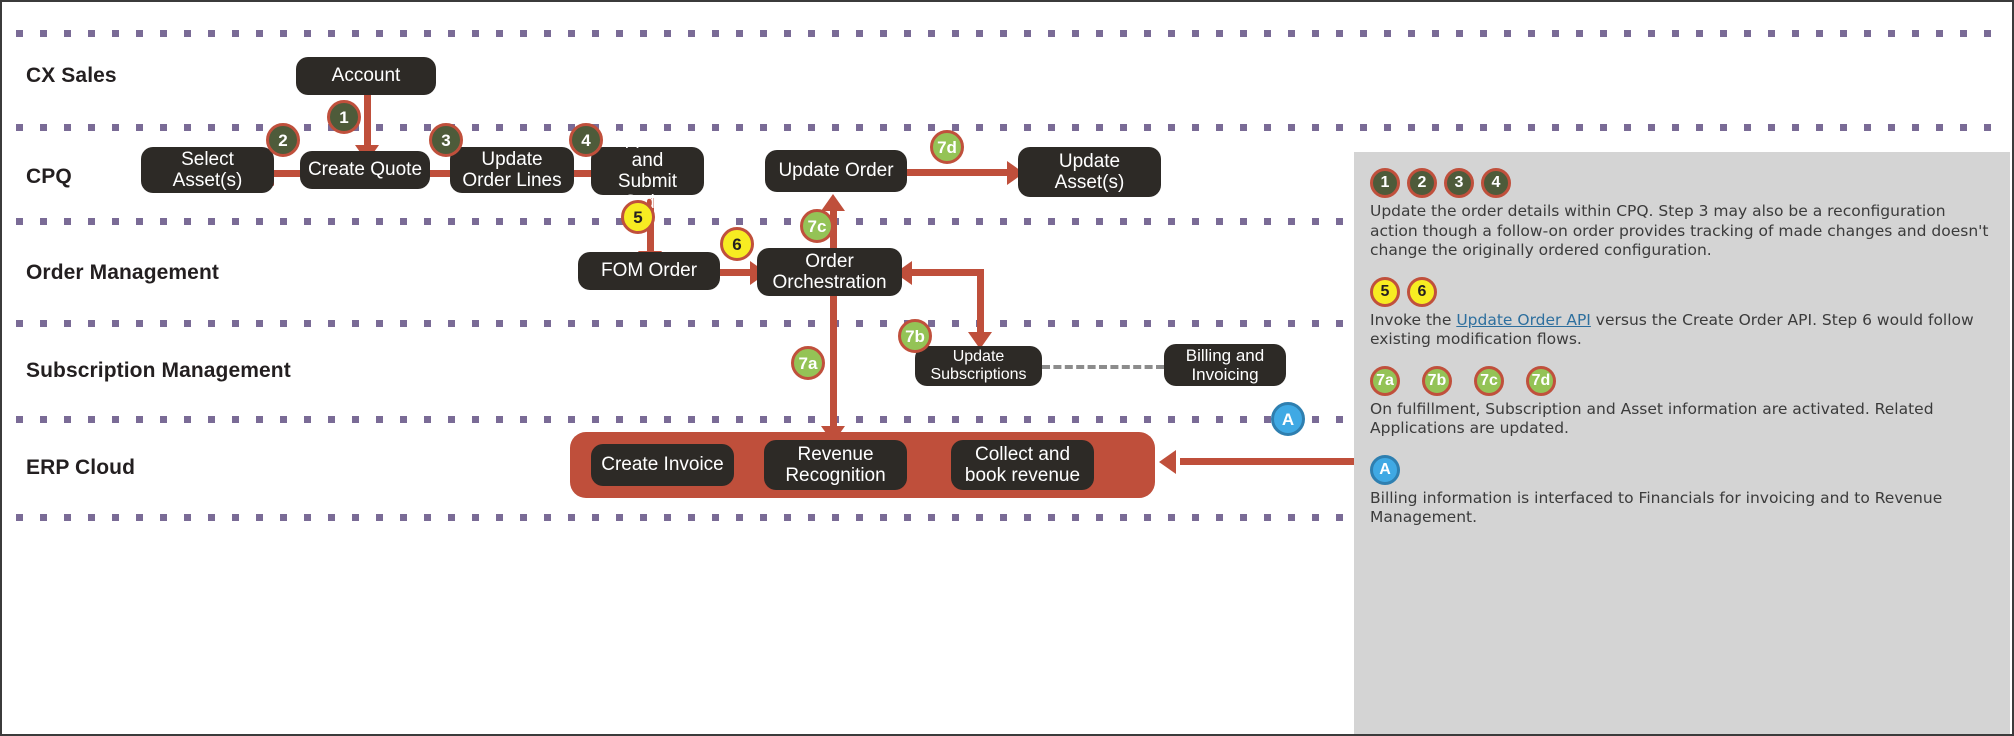  I want to click on node-collect-and-book-revenue: Collect and book revenue, so click(1022, 465).